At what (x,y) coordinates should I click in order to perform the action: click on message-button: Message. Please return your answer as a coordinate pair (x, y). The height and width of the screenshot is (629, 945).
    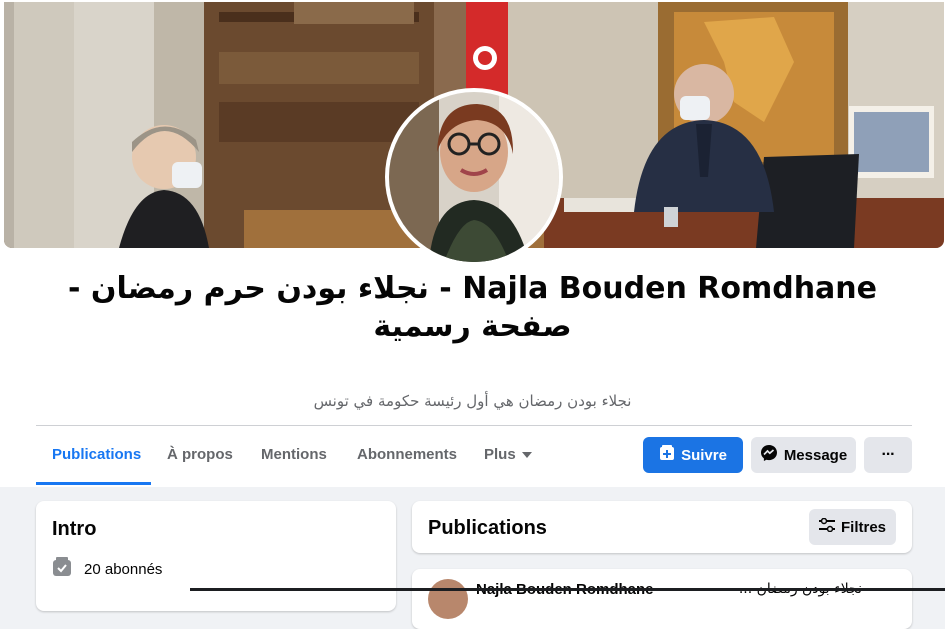
    Looking at the image, I should click on (803, 455).